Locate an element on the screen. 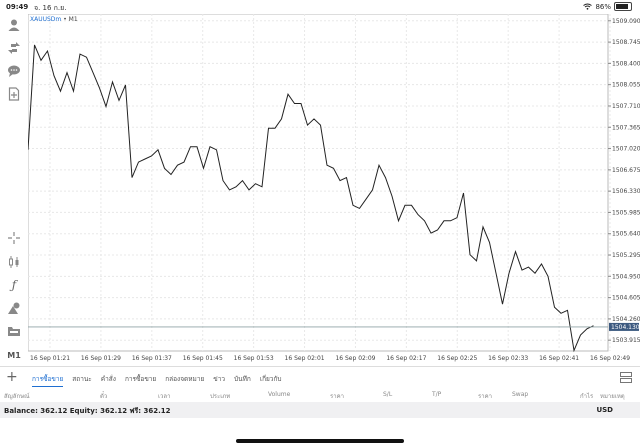 This screenshot has width=640, height=447. tab-trade: การซื้อขาย is located at coordinates (48, 380).